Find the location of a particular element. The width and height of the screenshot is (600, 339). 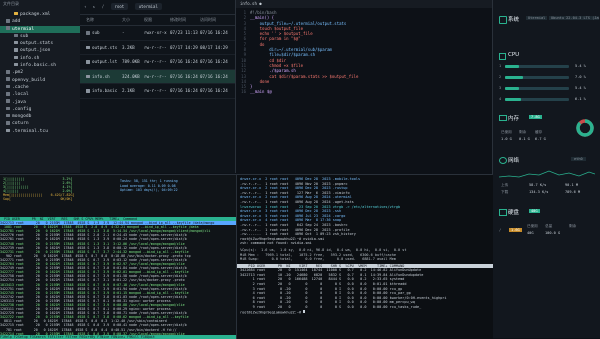

tree-item: output.stats is located at coordinates (40, 43).